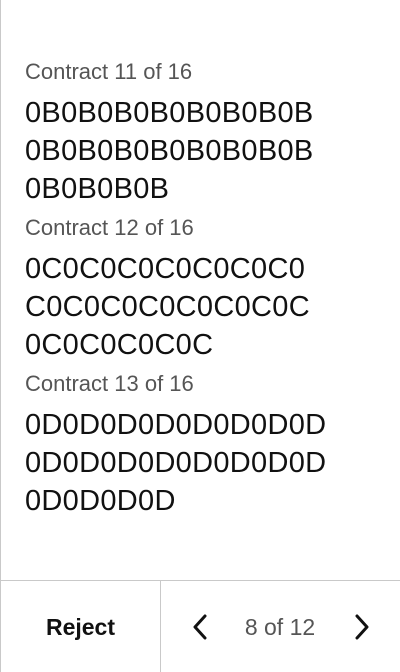 This screenshot has width=400, height=672. What do you see at coordinates (100, 501) in the screenshot?
I see `contract-data-line: 0D0D0D0D` at bounding box center [100, 501].